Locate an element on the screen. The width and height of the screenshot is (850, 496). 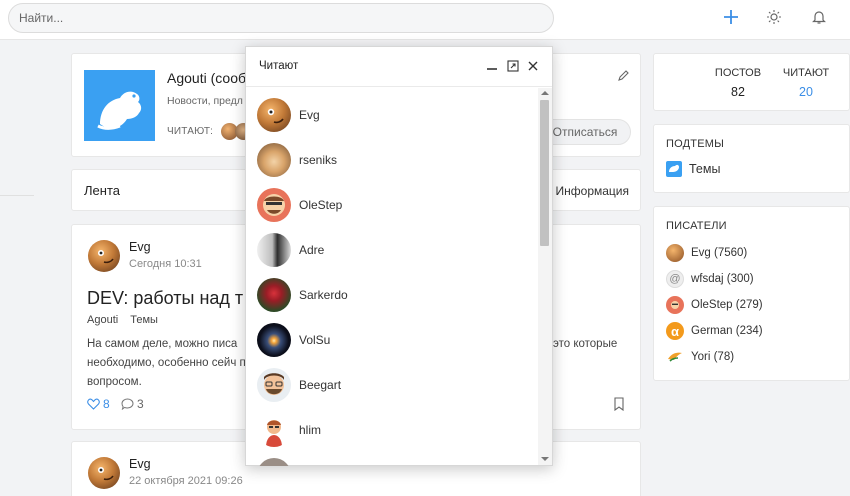
bell-icon is located at coordinates (819, 17).